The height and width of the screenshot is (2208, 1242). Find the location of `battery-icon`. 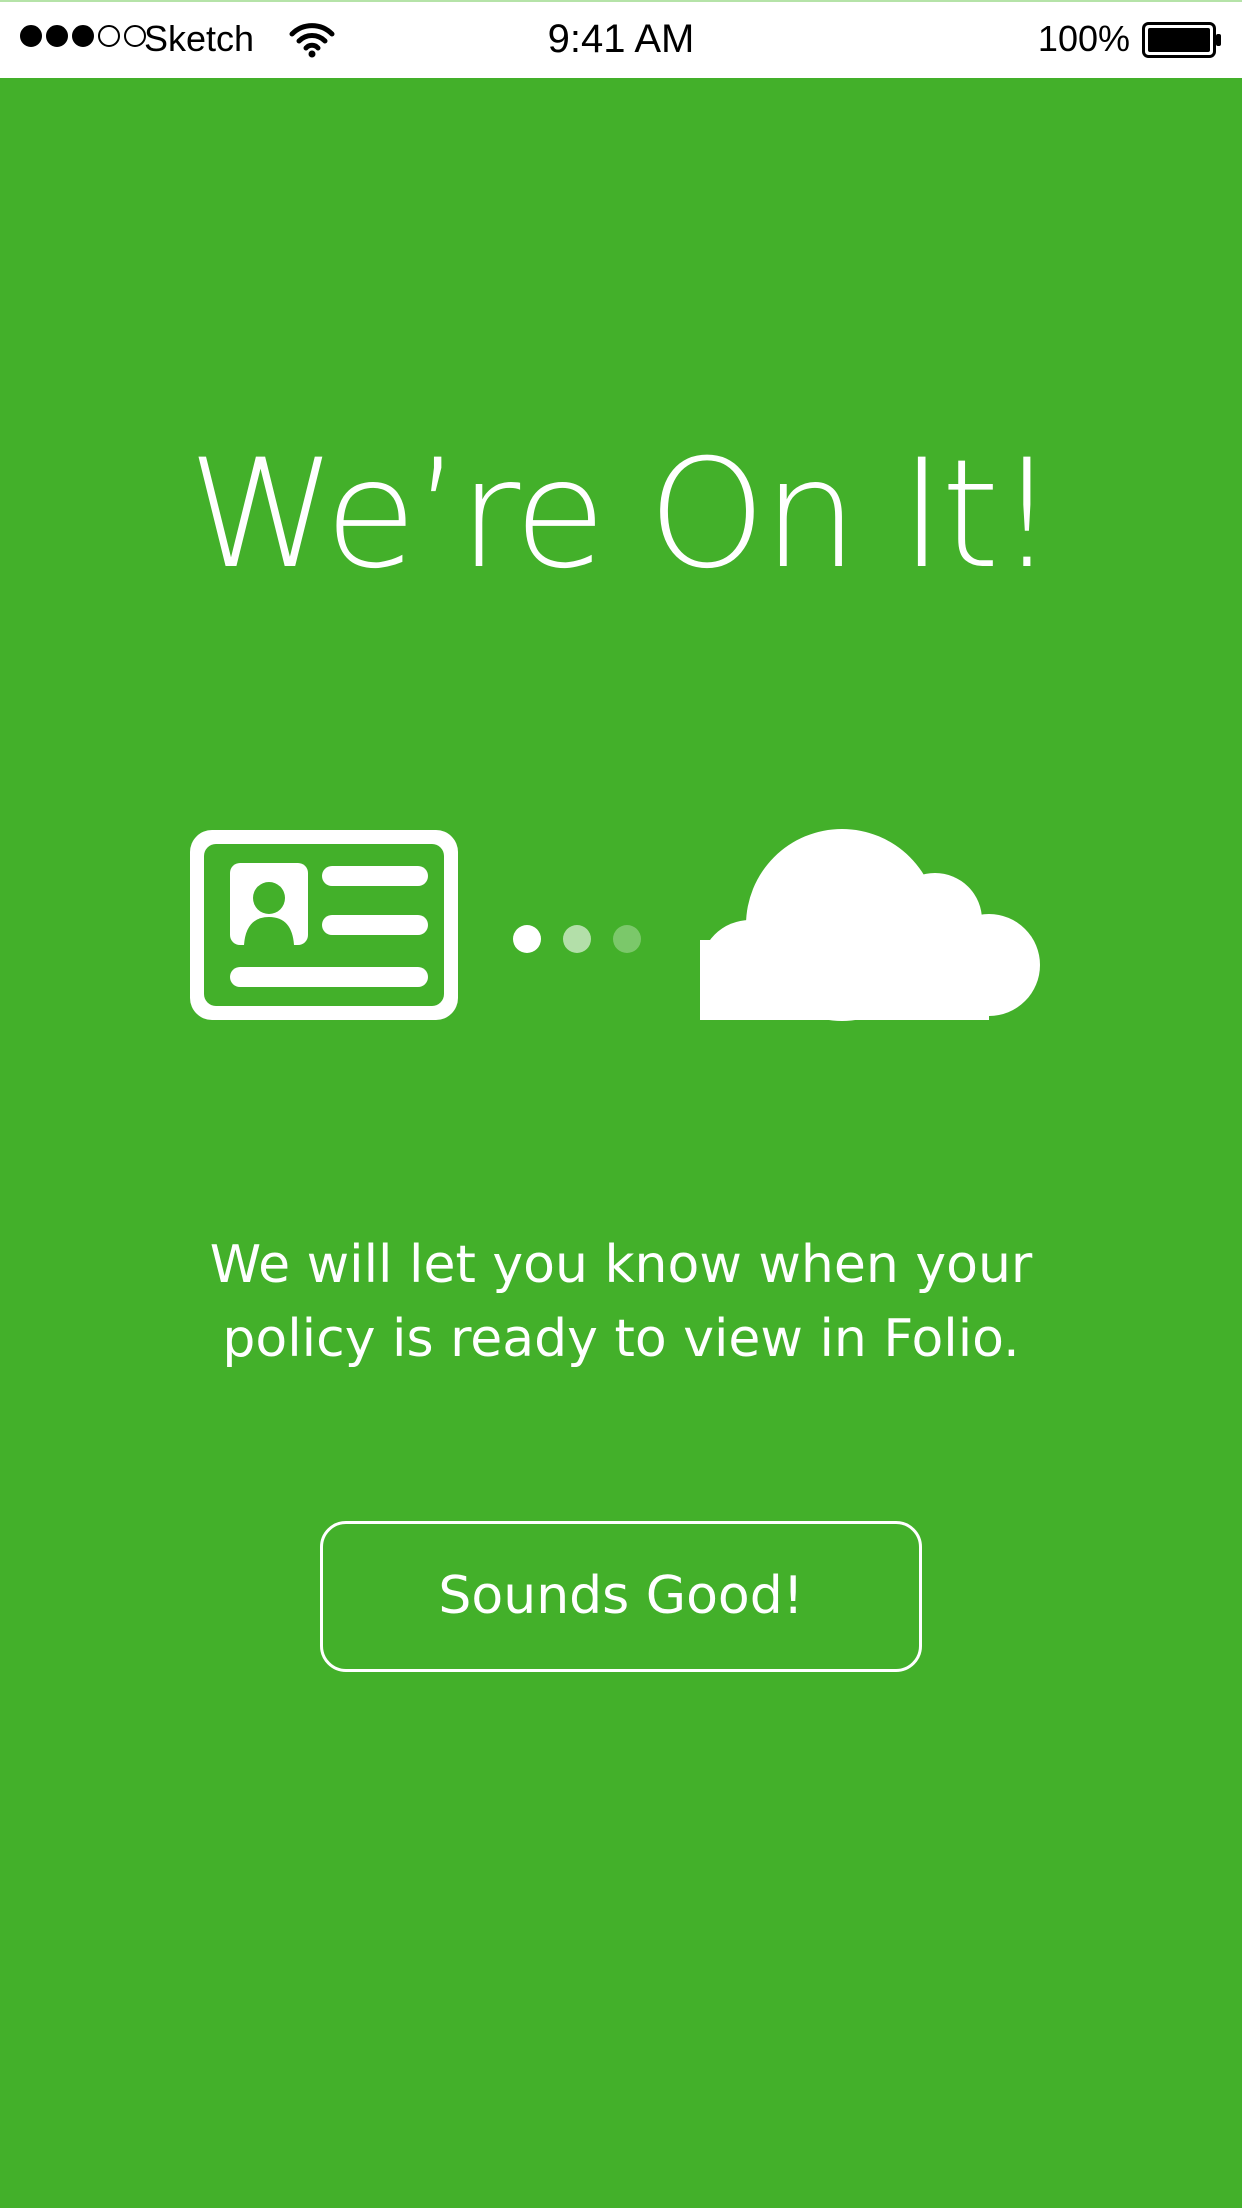

battery-icon is located at coordinates (1181, 40).